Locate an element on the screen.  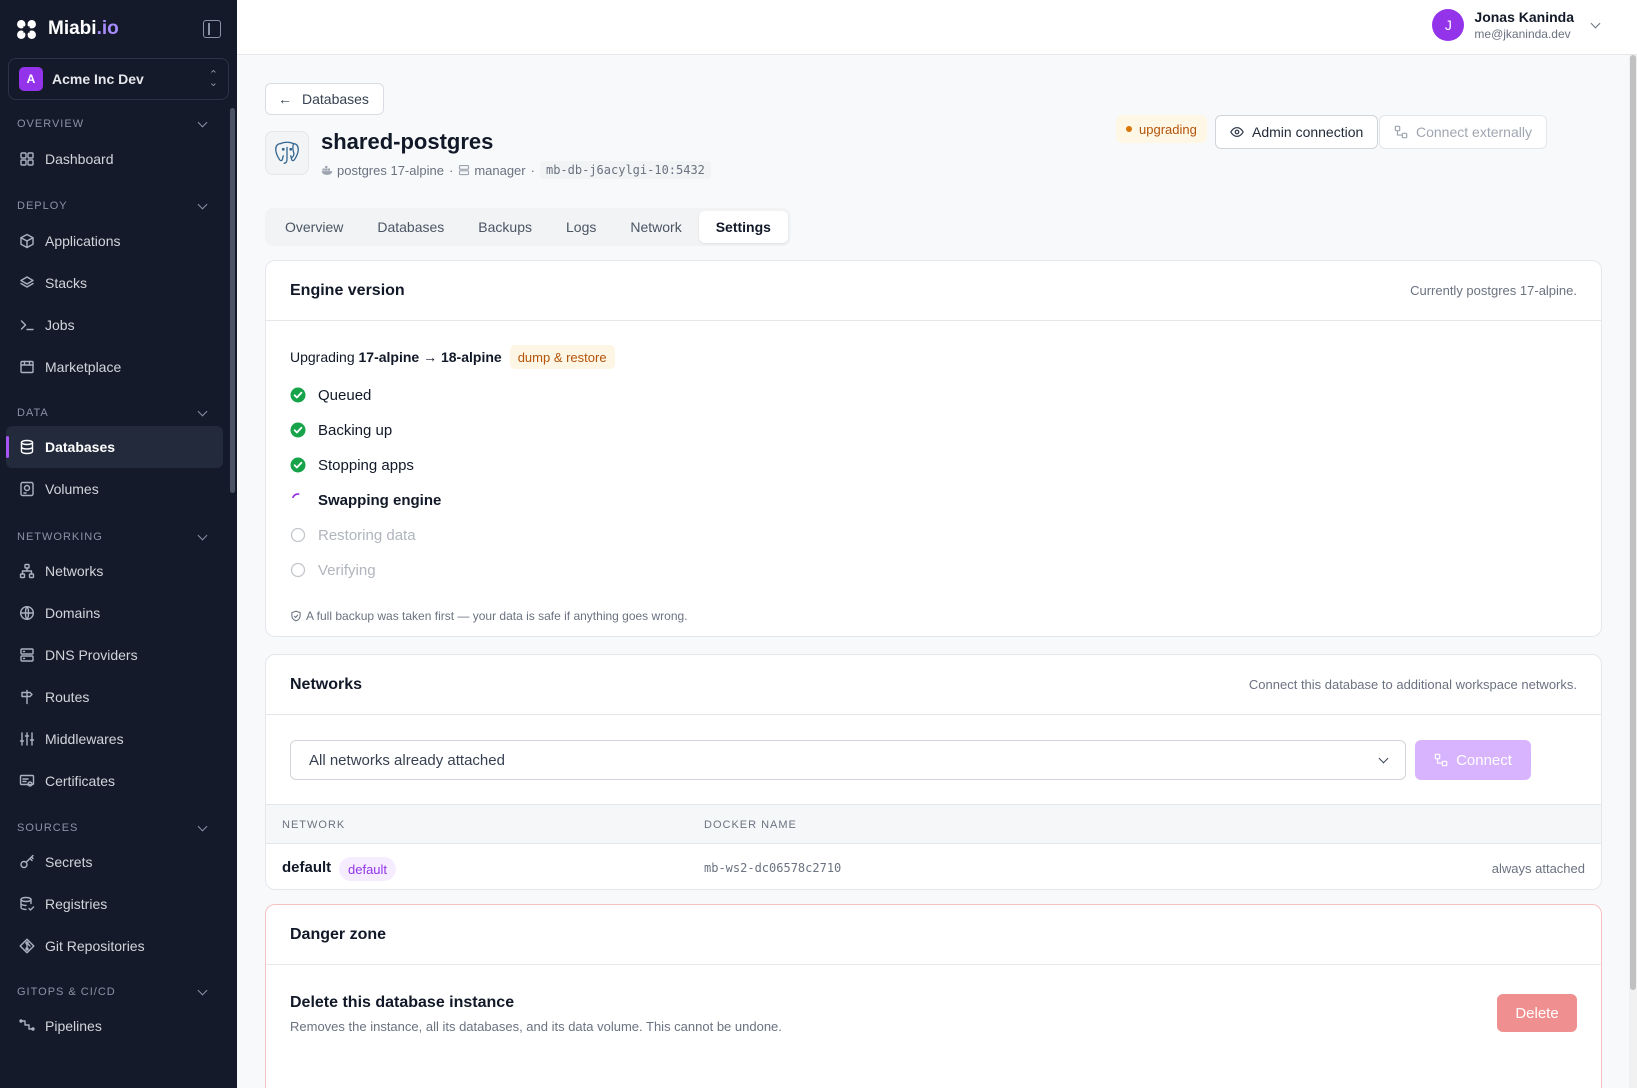
user-menu: J Jonas Kaninda me@jkaninda.dev is located at coordinates (1516, 25).